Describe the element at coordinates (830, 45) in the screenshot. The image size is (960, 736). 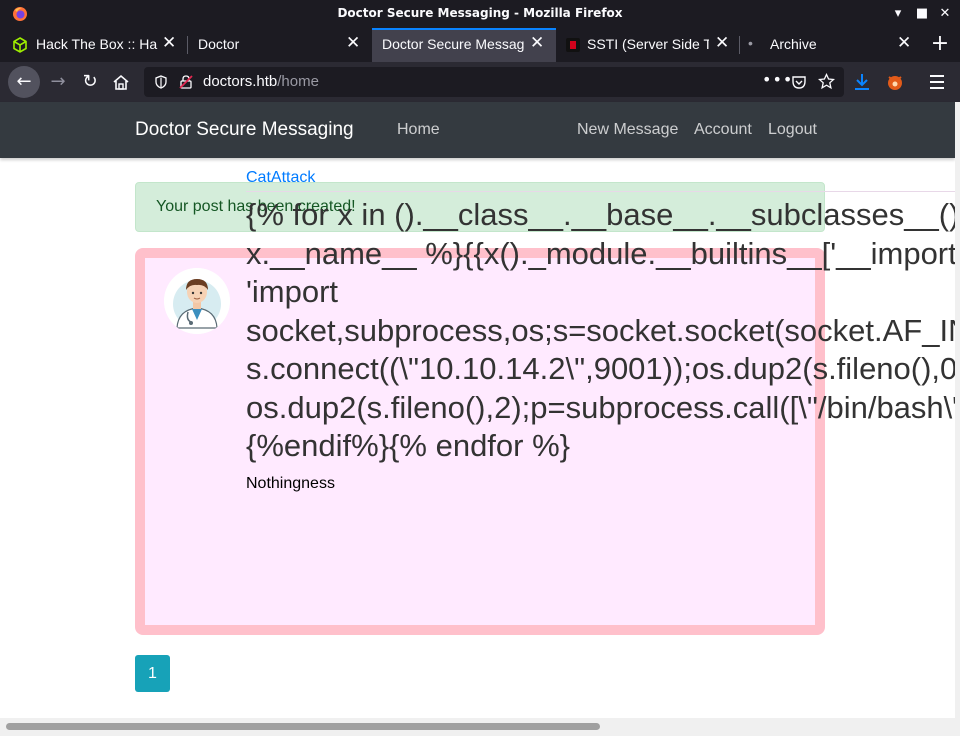
I see `tab-archive: • Archive ✕` at that location.